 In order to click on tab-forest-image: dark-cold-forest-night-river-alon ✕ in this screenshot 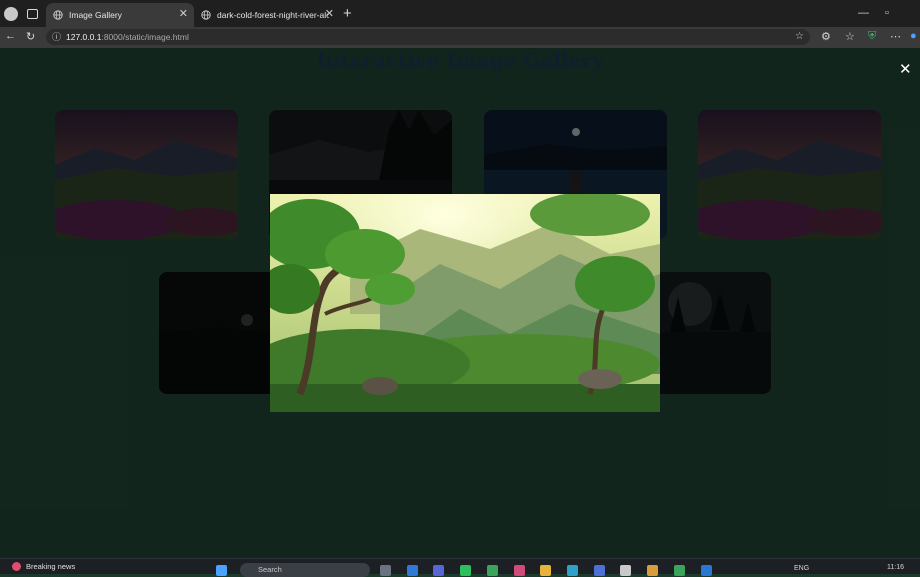, I will do `click(267, 15)`.